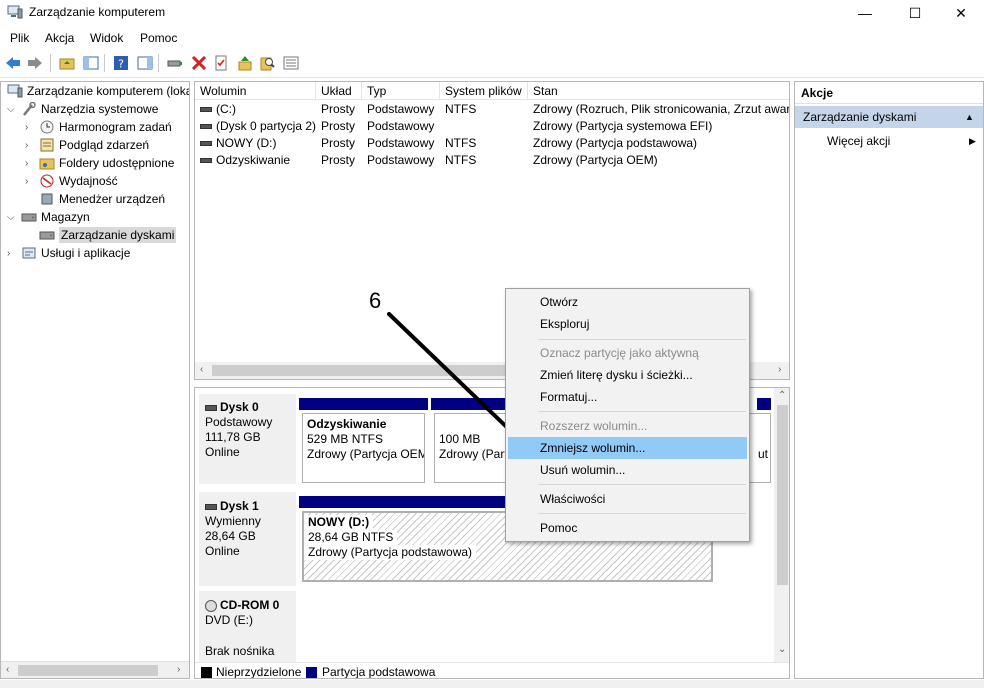 This screenshot has height=688, width=984. I want to click on tree-item-performance: › Wydajność, so click(71, 181).